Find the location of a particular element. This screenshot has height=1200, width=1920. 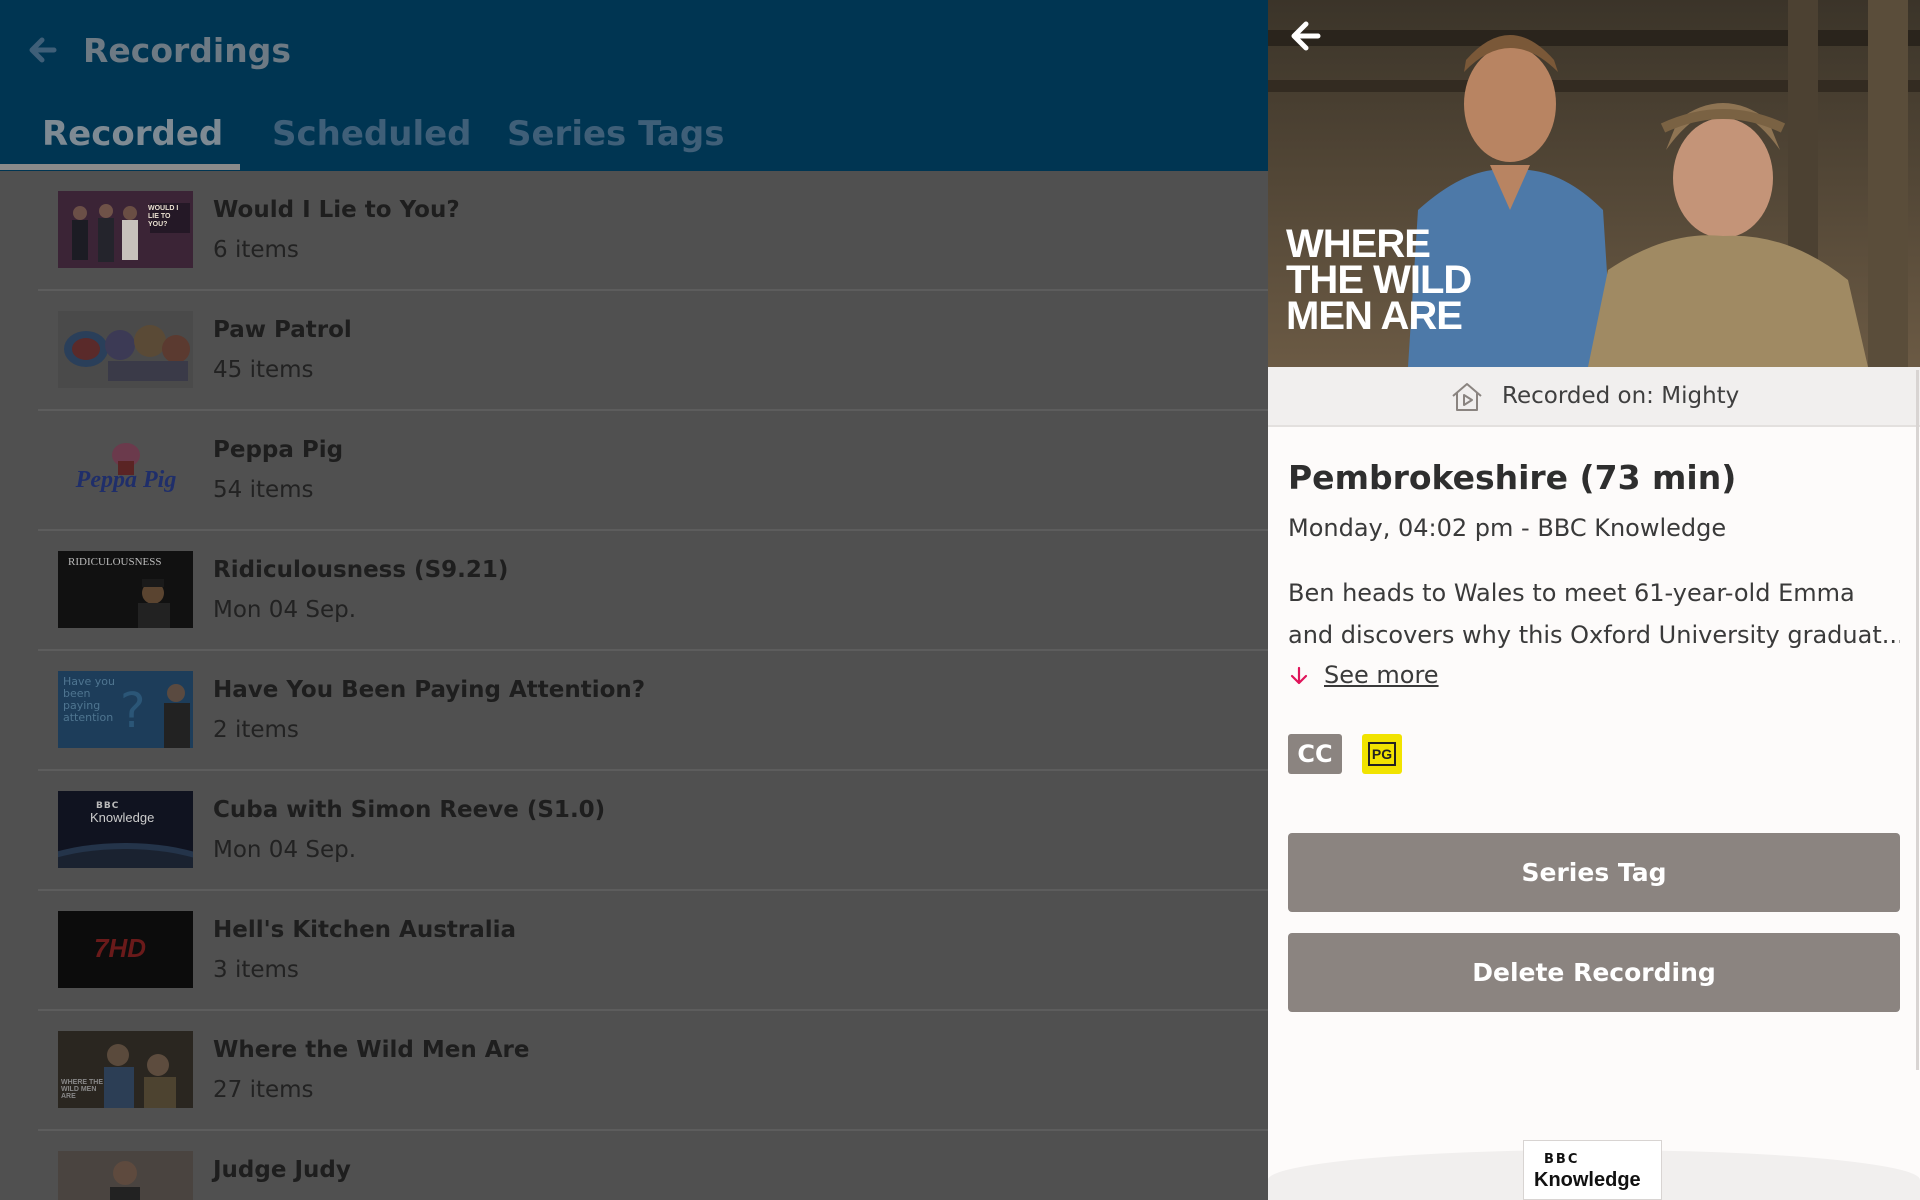

list-item: 7HD Hell's Kitchen Australia 3 items is located at coordinates (634, 951).